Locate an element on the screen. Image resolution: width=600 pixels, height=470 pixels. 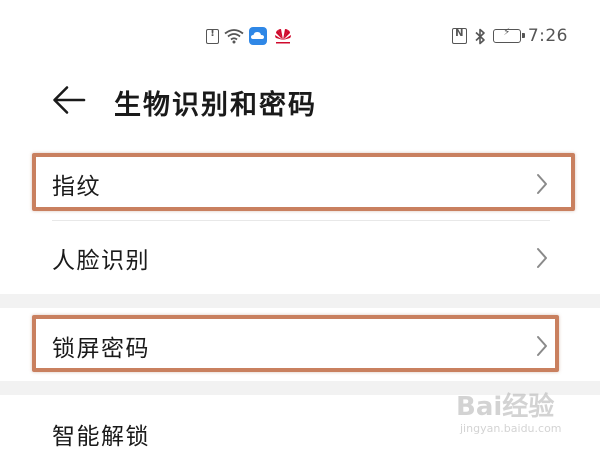
status-bar-system: 7:26 is located at coordinates (509, 36).